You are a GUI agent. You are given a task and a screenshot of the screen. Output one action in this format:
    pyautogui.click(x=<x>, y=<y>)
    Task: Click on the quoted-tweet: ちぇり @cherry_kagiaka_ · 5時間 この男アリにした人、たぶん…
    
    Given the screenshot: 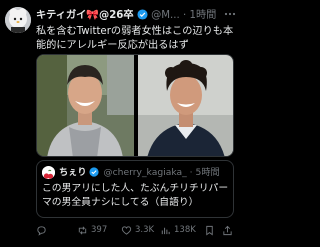 What is the action you would take?
    pyautogui.click(x=135, y=189)
    